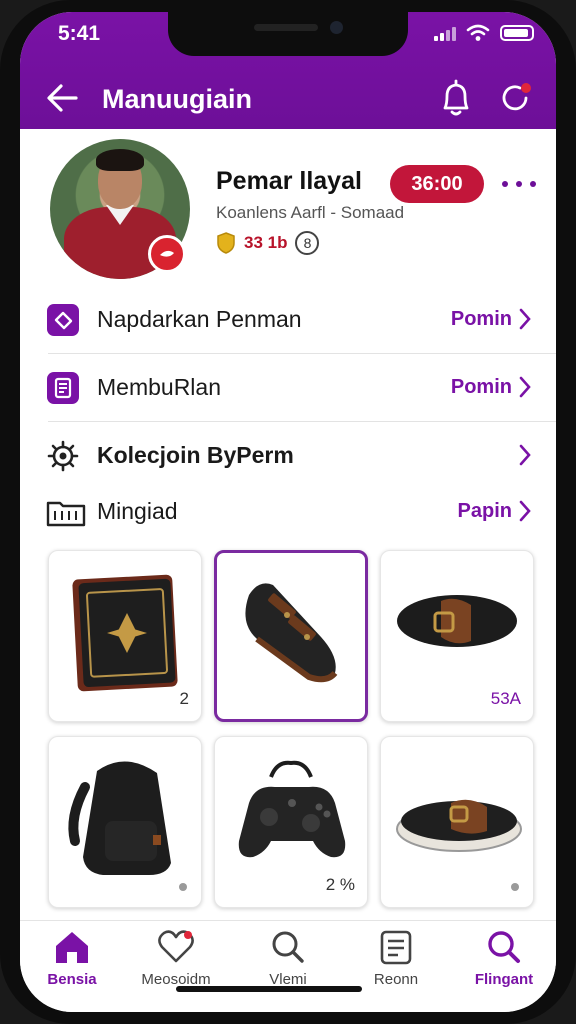  I want to click on rating-row: 33 1b 8, so click(268, 243).